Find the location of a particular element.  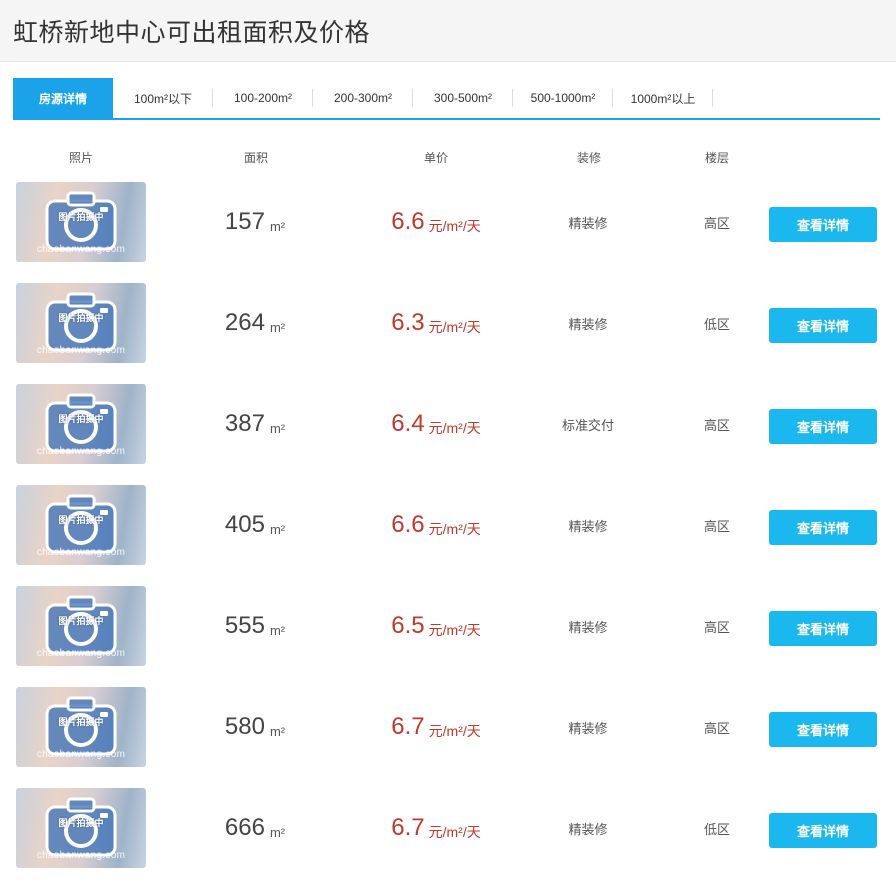

page-header: 虹桥新地中心可出租面积及价格 is located at coordinates (448, 31).